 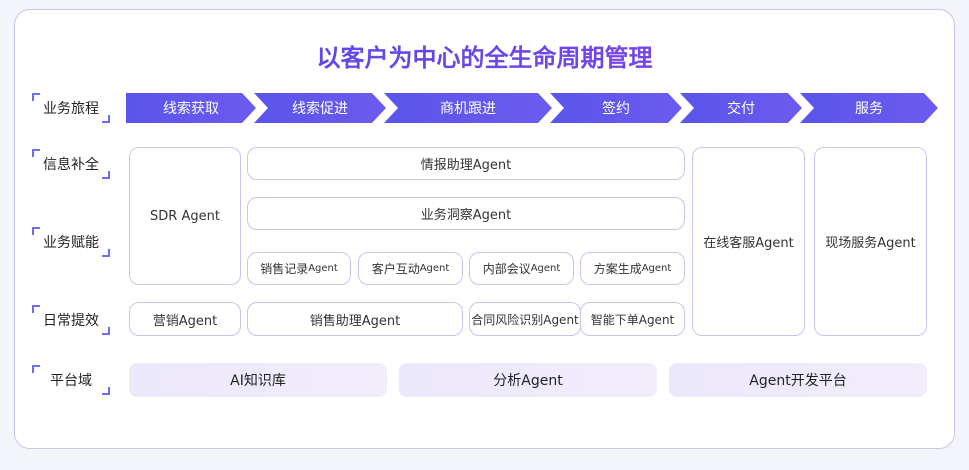 What do you see at coordinates (748, 241) in the screenshot?
I see `online-cs-agent-box: 在线客服Agent` at bounding box center [748, 241].